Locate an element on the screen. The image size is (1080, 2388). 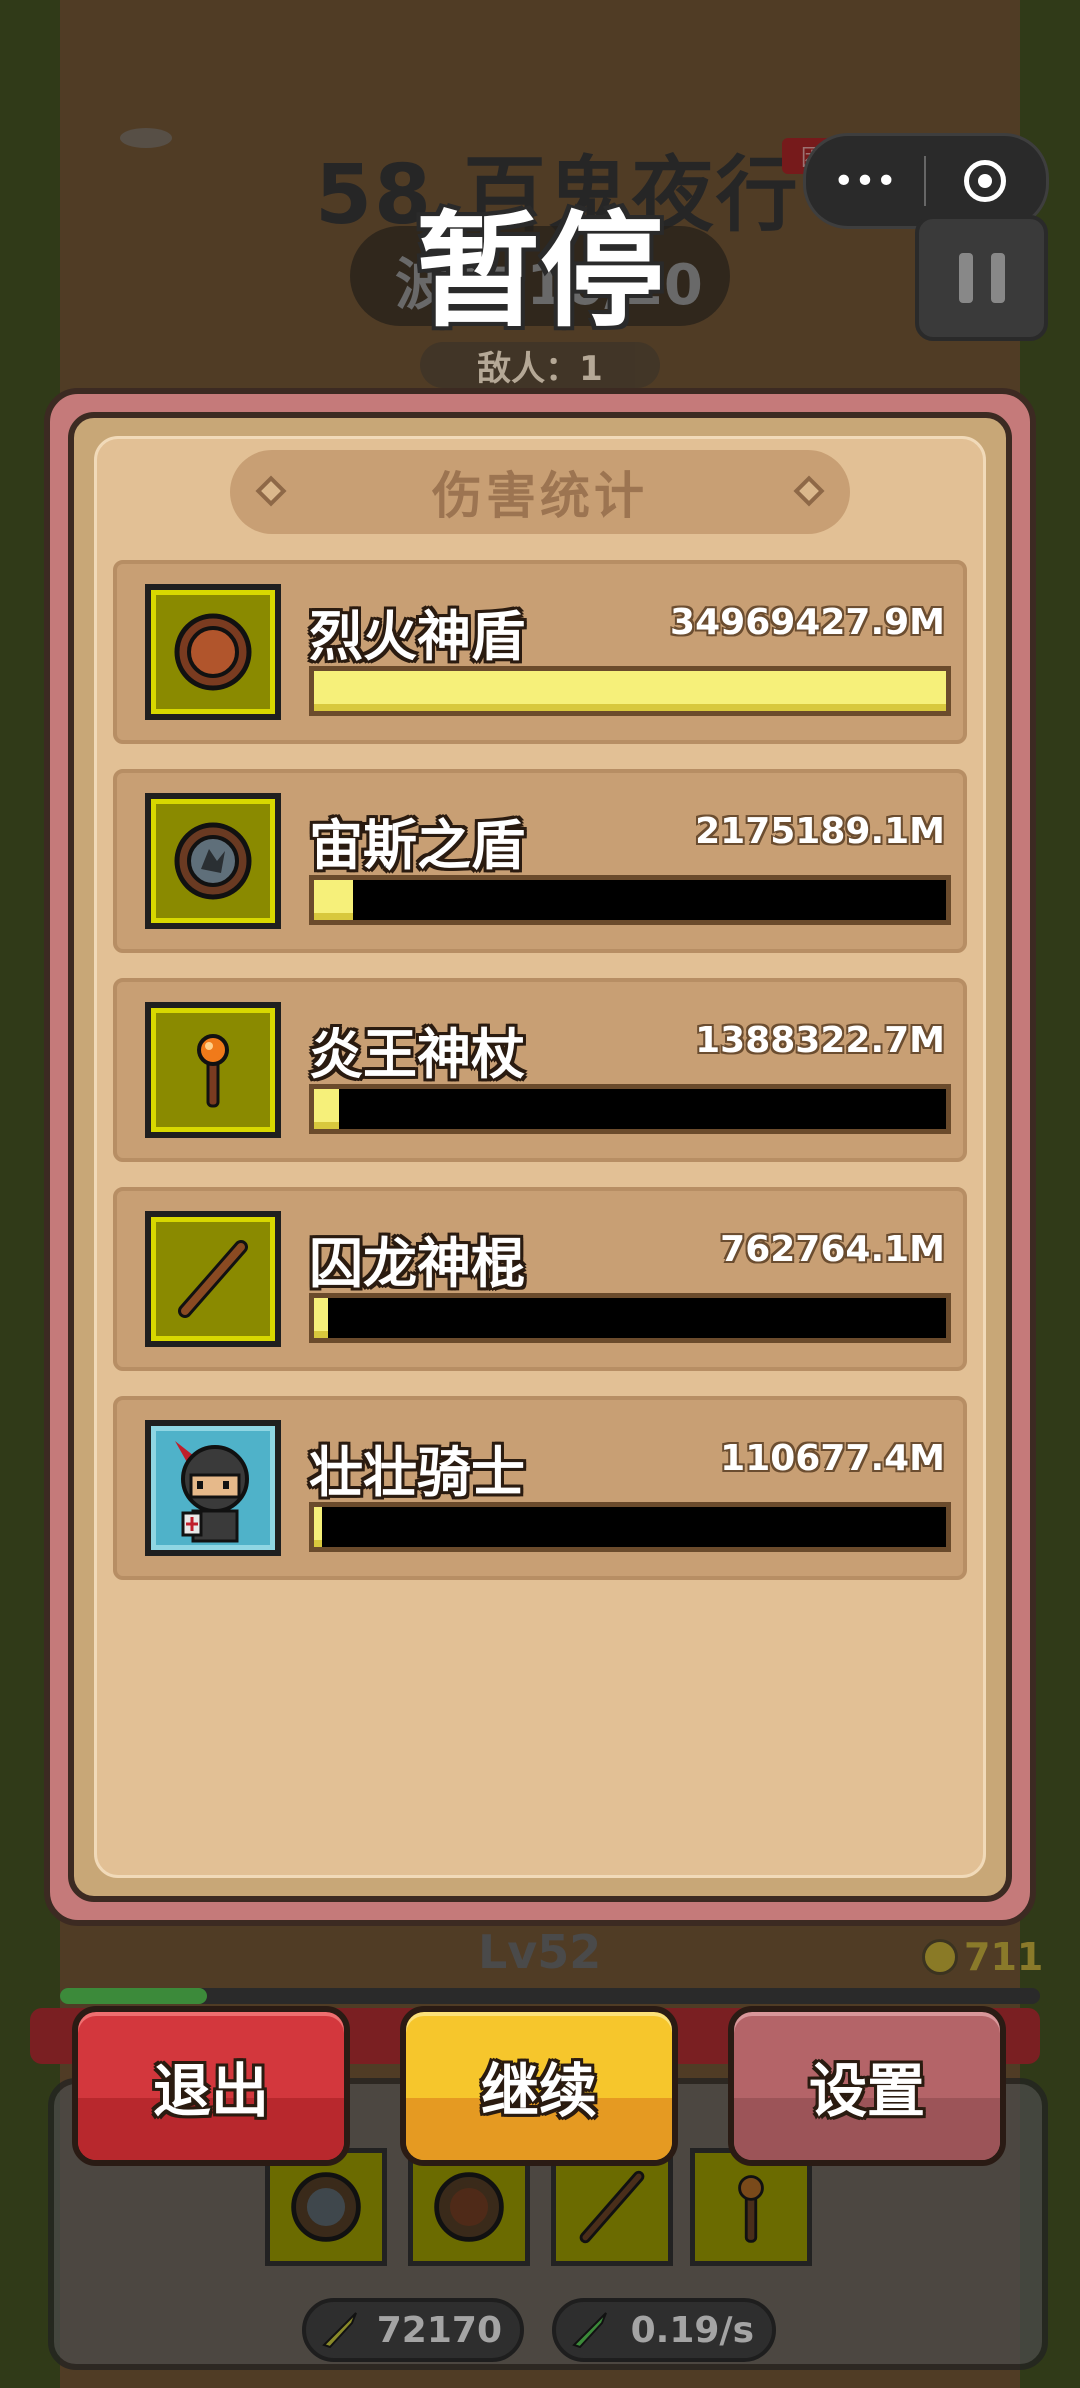
damage-value: 762764.1M is located at coordinates (832, 1249).